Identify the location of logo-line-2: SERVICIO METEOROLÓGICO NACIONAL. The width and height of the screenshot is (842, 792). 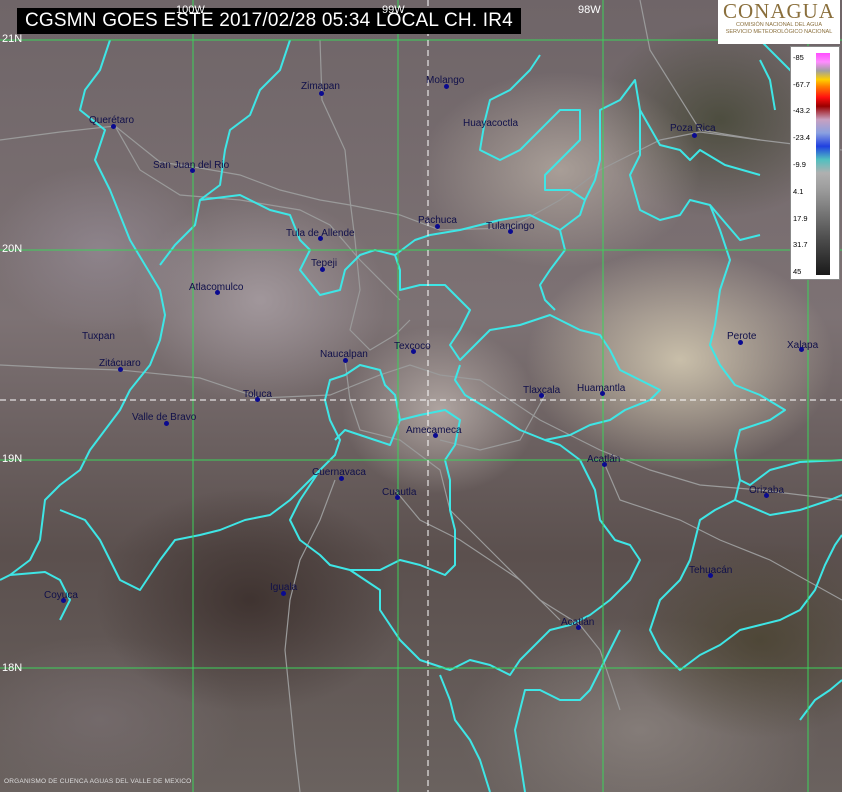
(779, 32).